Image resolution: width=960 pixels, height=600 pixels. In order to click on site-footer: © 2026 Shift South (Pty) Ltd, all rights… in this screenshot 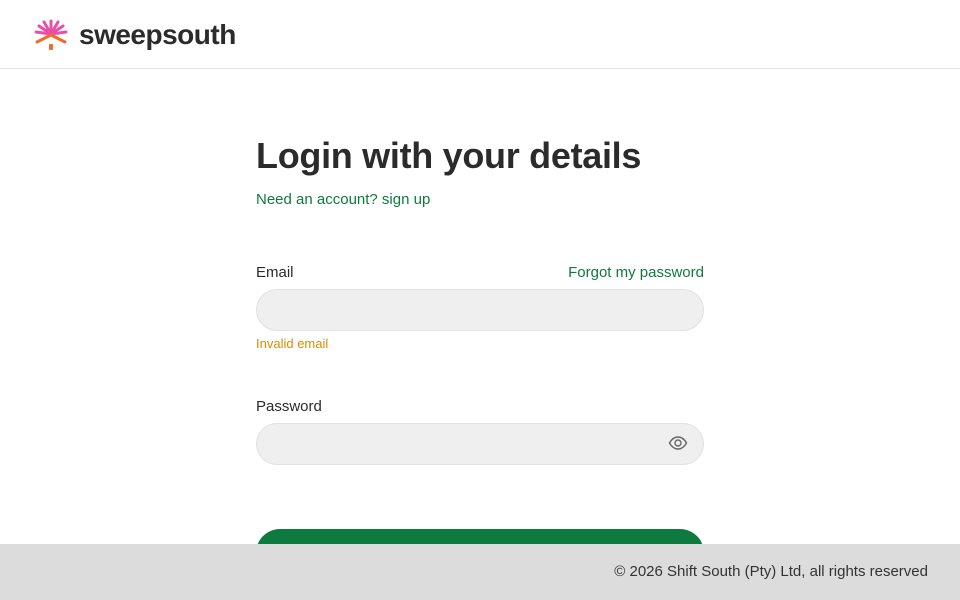, I will do `click(480, 572)`.